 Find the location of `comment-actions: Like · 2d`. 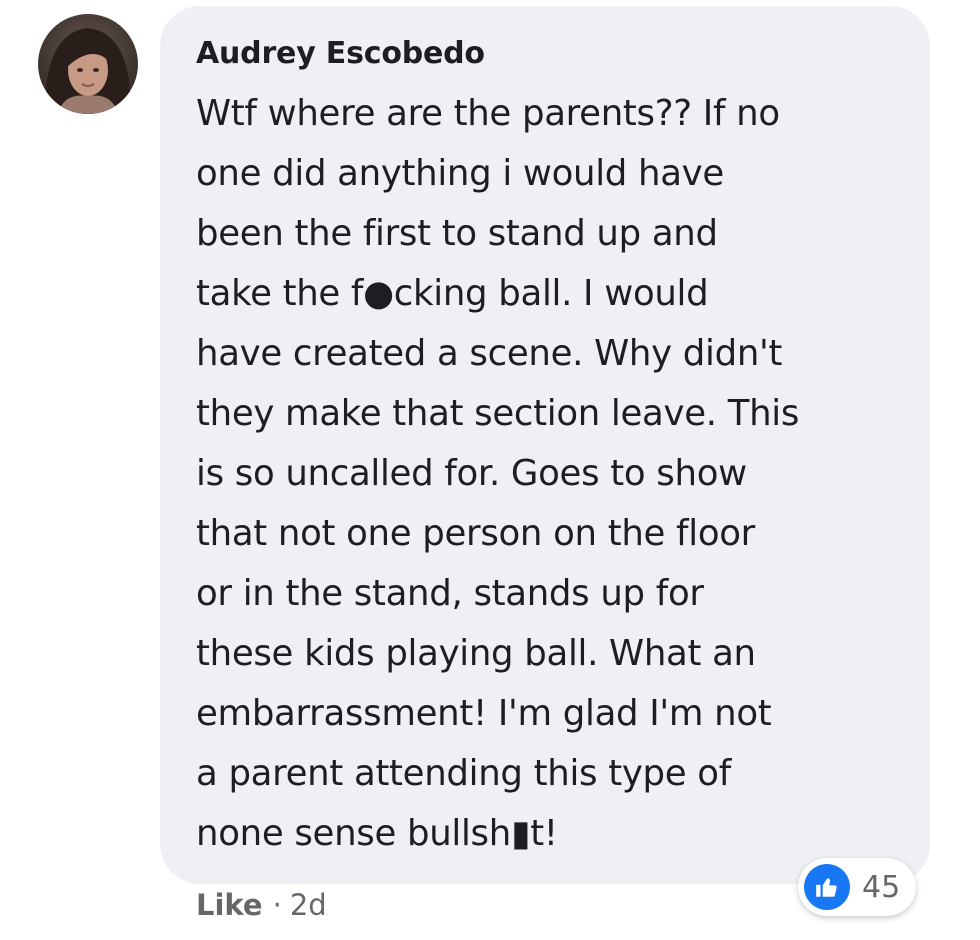

comment-actions: Like · 2d is located at coordinates (261, 905).